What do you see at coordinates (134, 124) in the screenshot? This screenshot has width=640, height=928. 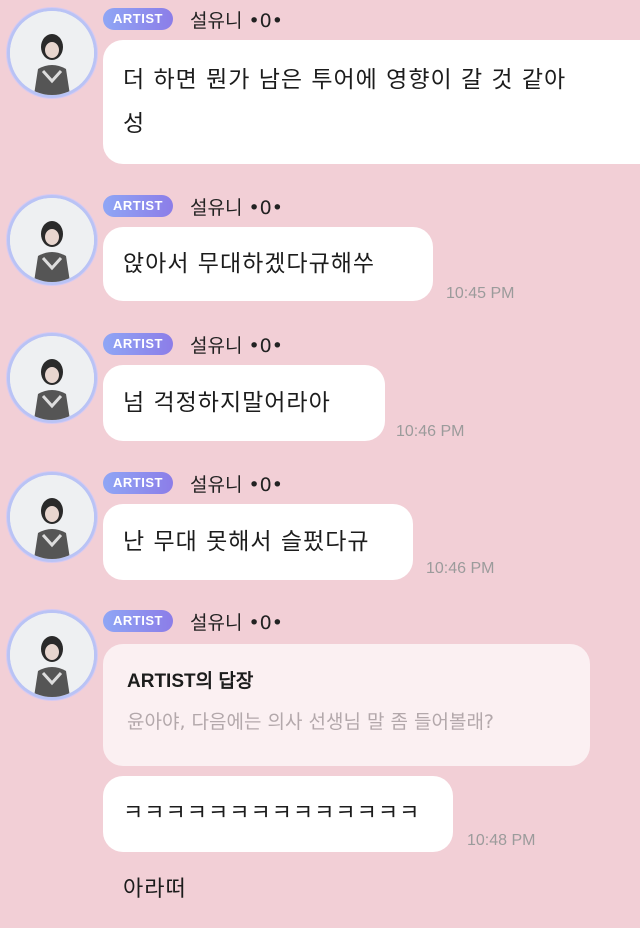 I see `message-text-line: 성` at bounding box center [134, 124].